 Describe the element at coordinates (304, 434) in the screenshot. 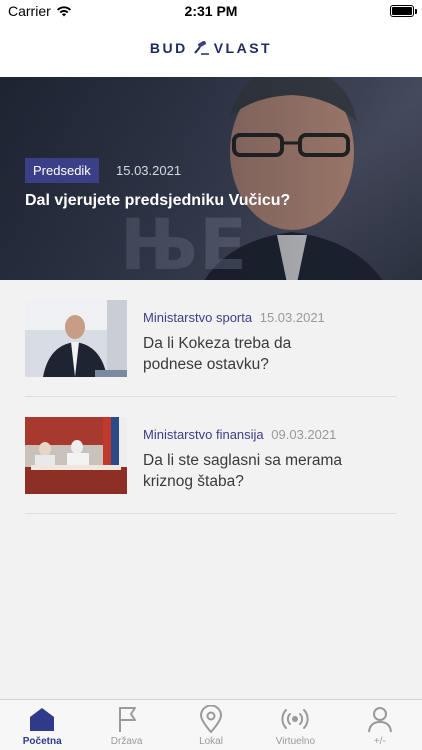

I see `article-date: 09.03.2021` at that location.